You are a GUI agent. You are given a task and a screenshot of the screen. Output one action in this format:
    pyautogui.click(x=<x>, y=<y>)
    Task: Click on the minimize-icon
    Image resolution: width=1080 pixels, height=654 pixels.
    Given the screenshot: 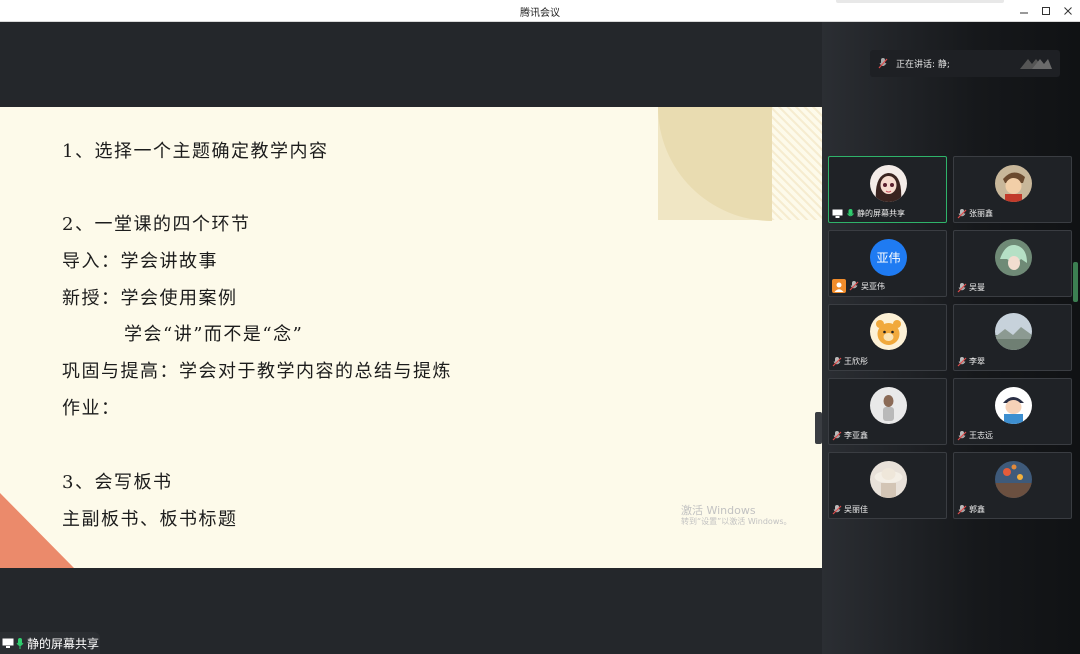 What is the action you would take?
    pyautogui.click(x=1024, y=13)
    